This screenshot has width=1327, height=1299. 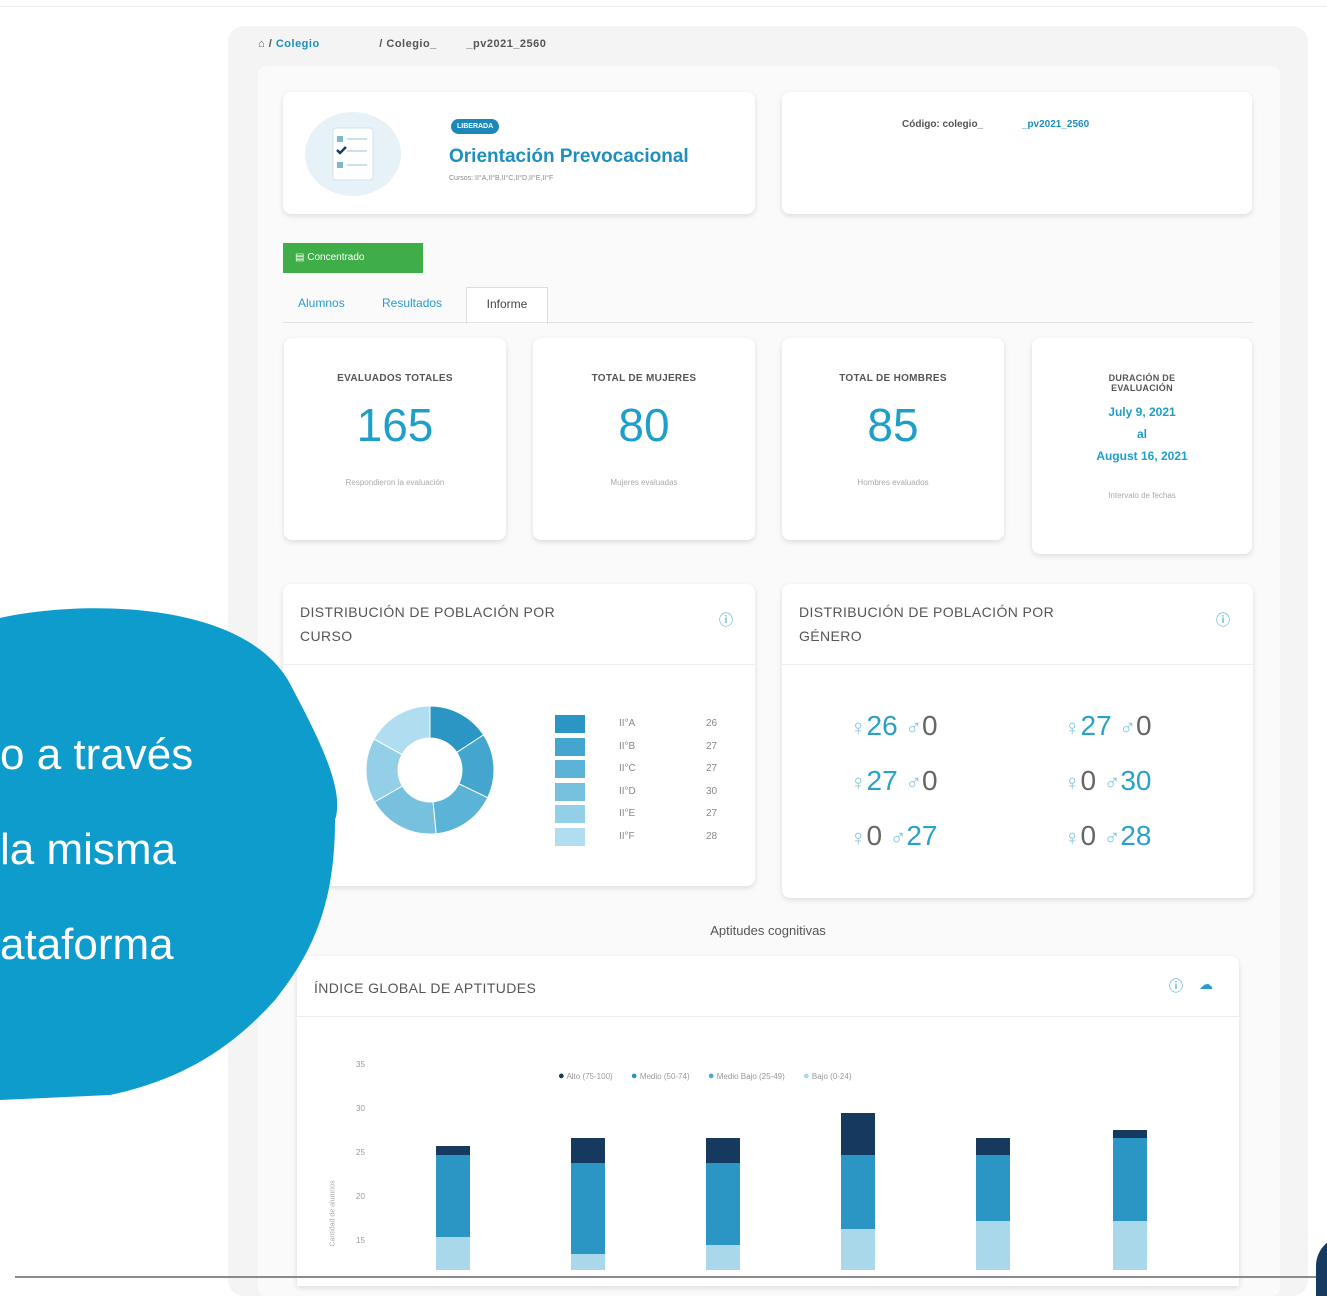 What do you see at coordinates (893, 378) in the screenshot?
I see `stat-label: TOTAL DE HOMBRES` at bounding box center [893, 378].